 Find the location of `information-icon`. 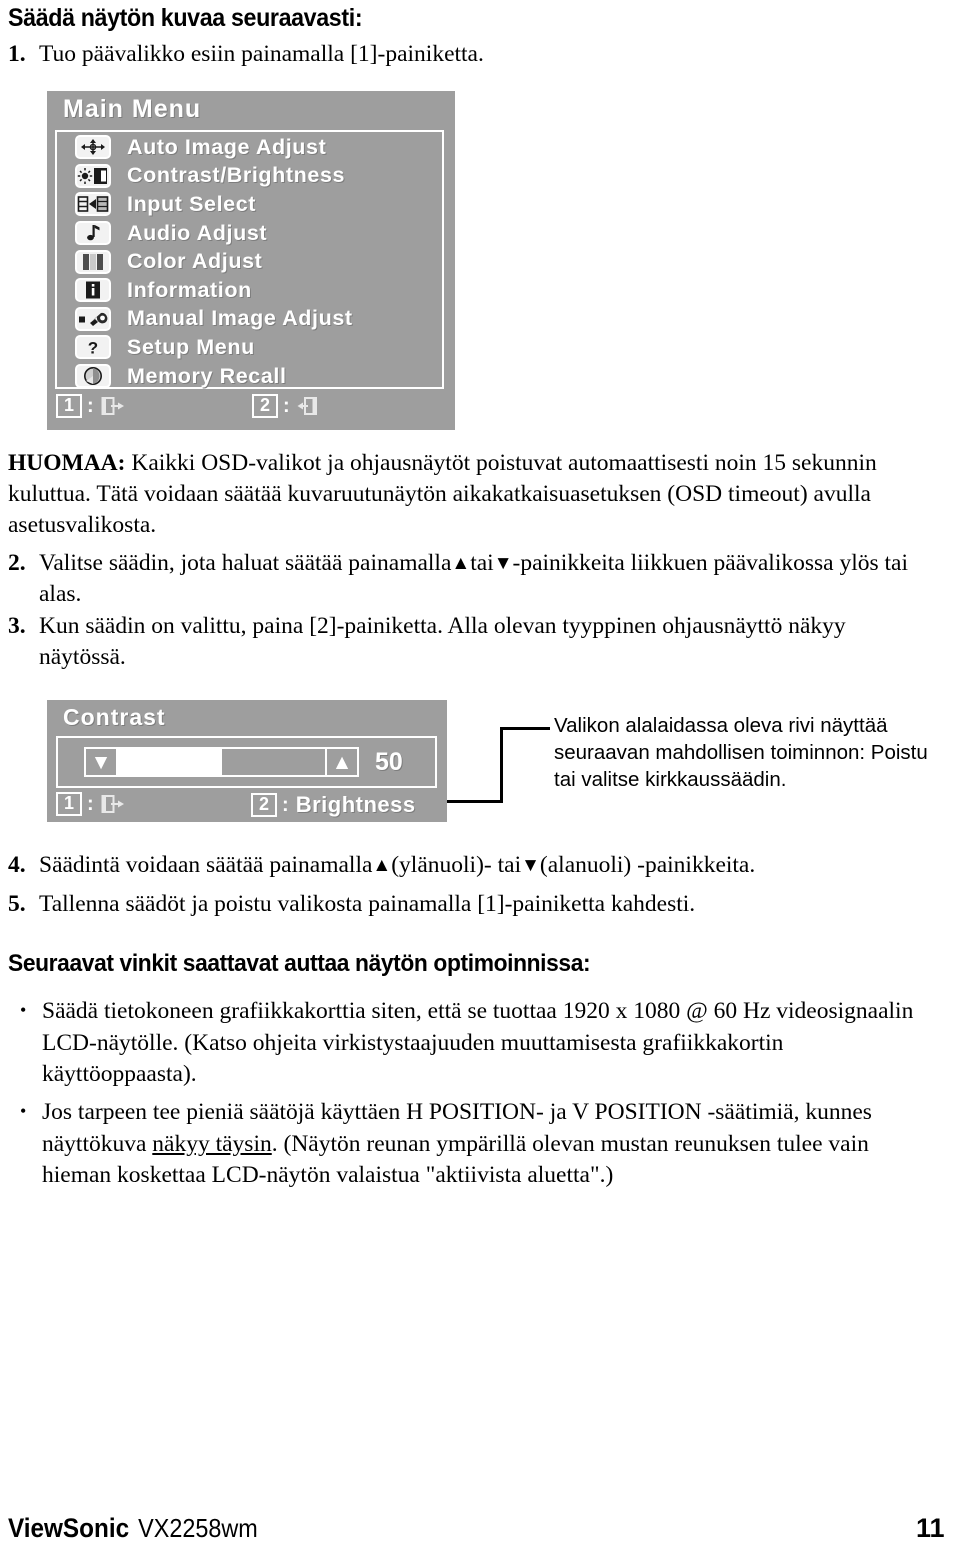

information-icon is located at coordinates (93, 290).